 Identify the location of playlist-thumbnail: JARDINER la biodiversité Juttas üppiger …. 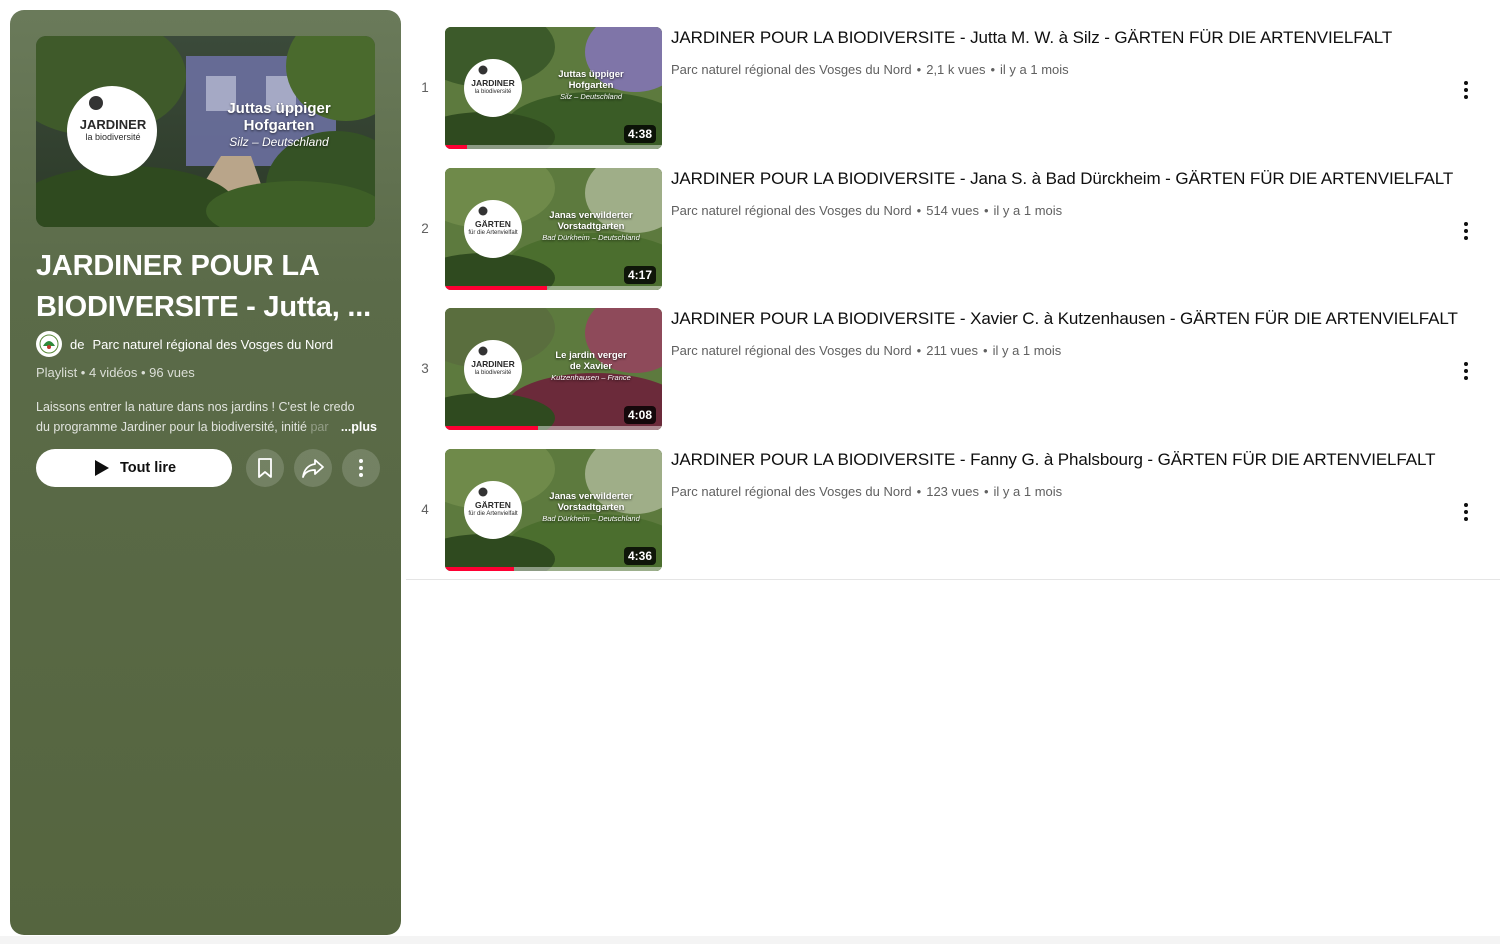
(205, 131).